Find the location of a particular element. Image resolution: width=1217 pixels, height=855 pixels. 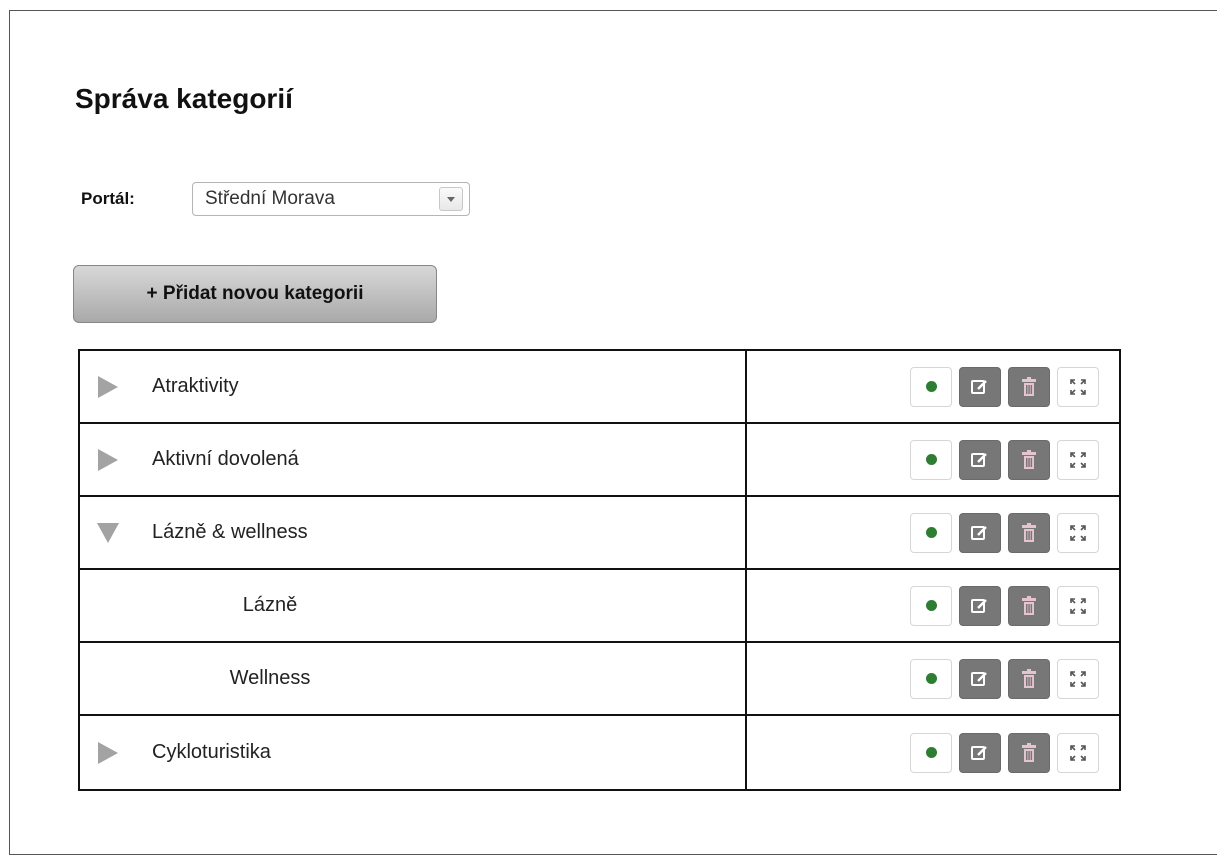

category-name-cell: Lázně & wellness is located at coordinates (413, 532).